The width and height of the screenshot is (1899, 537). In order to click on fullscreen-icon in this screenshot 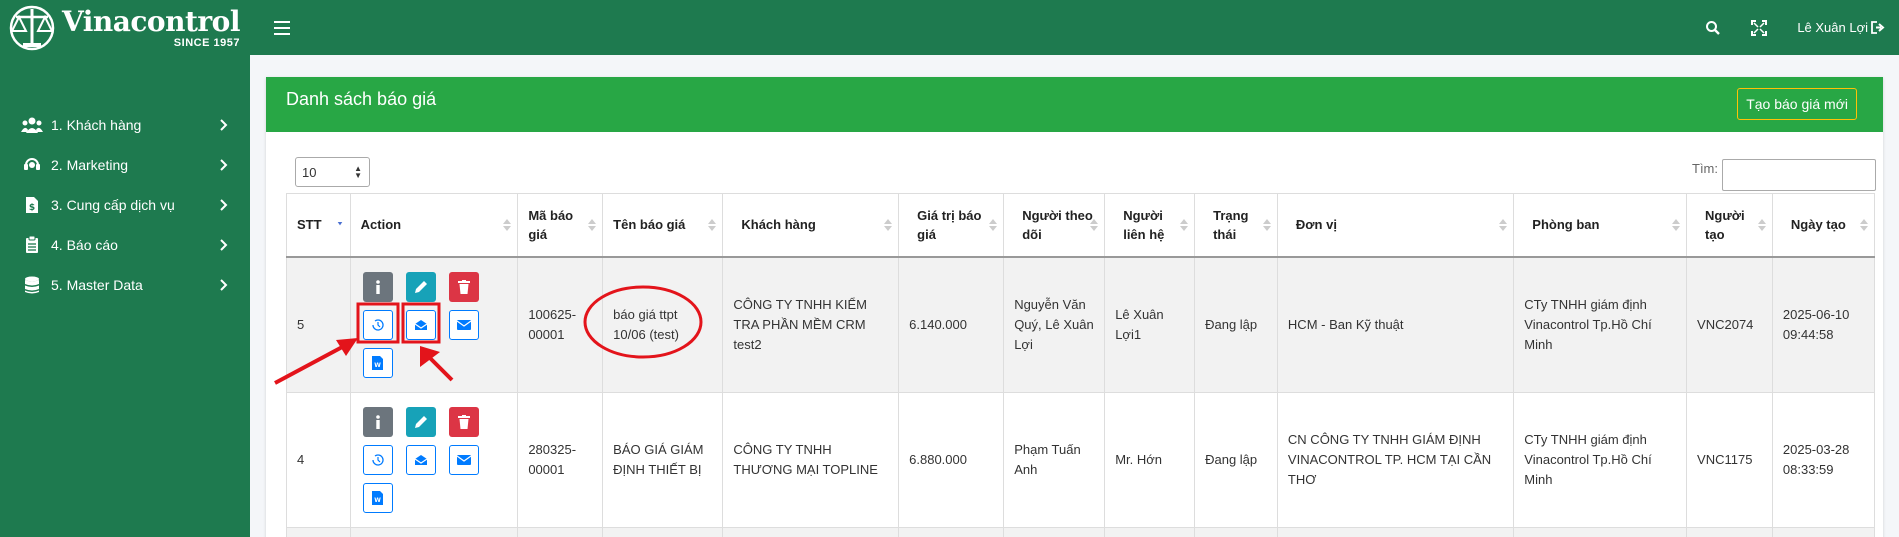, I will do `click(1759, 27)`.